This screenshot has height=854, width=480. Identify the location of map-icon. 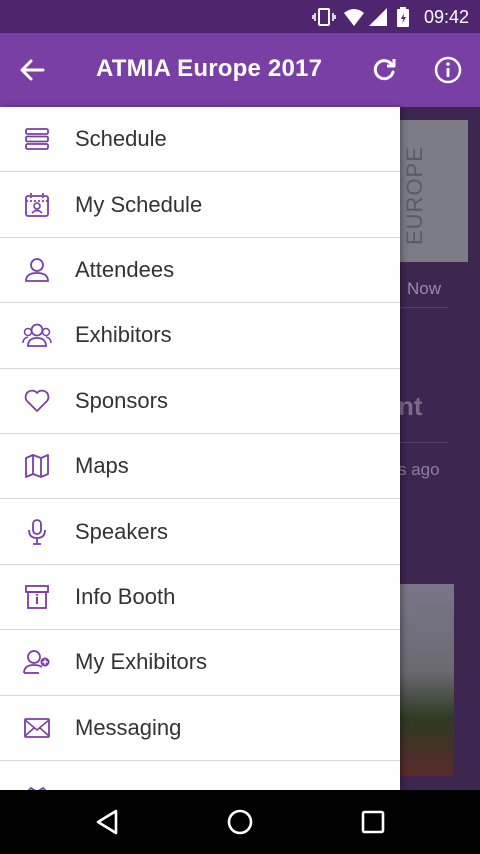
(37, 466).